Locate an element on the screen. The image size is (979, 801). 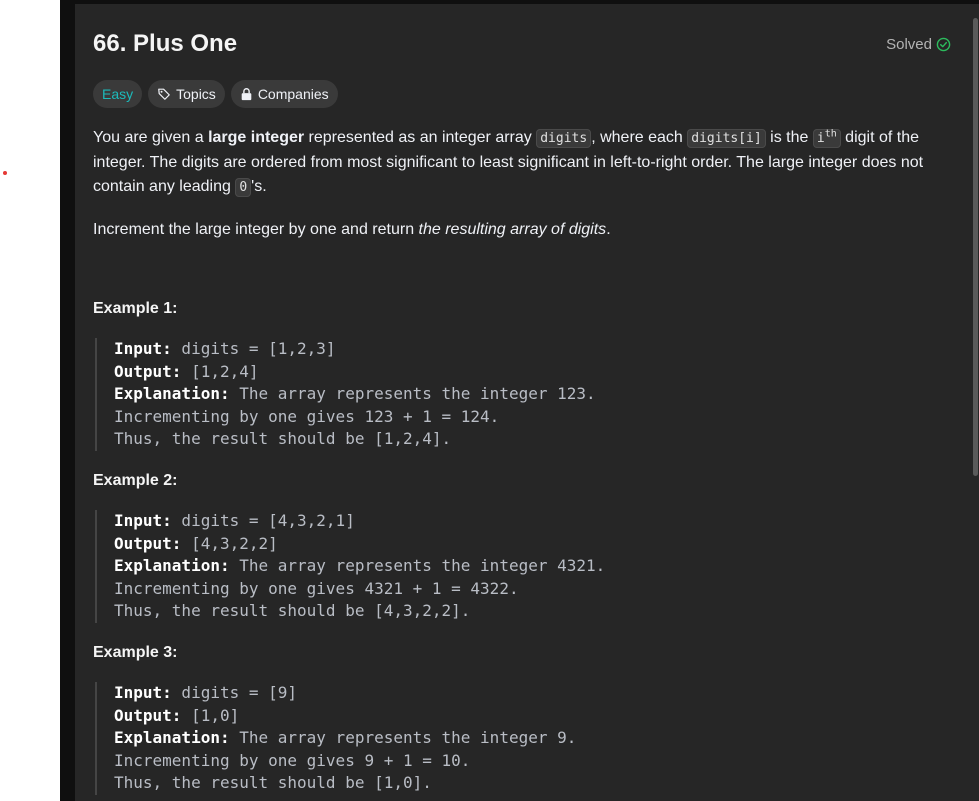
topics-button: Topics is located at coordinates (186, 94).